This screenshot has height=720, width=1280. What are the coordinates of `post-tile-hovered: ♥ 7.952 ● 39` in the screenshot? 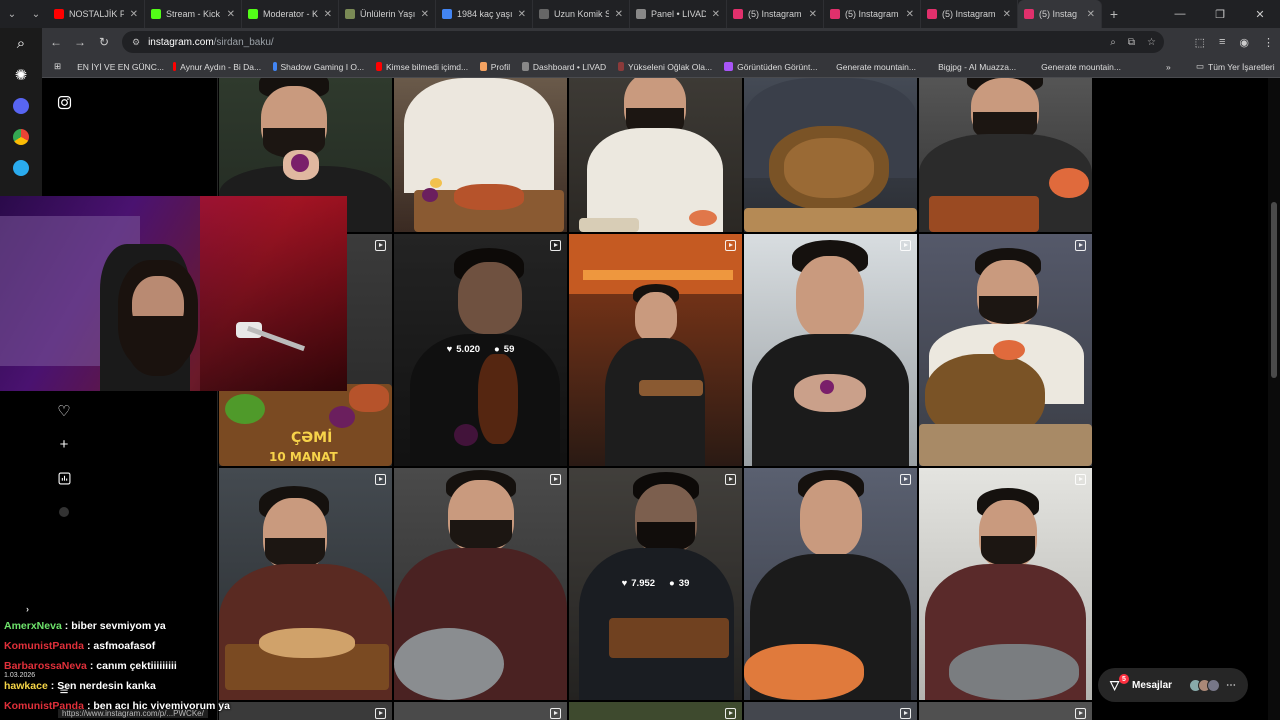 It's located at (655, 584).